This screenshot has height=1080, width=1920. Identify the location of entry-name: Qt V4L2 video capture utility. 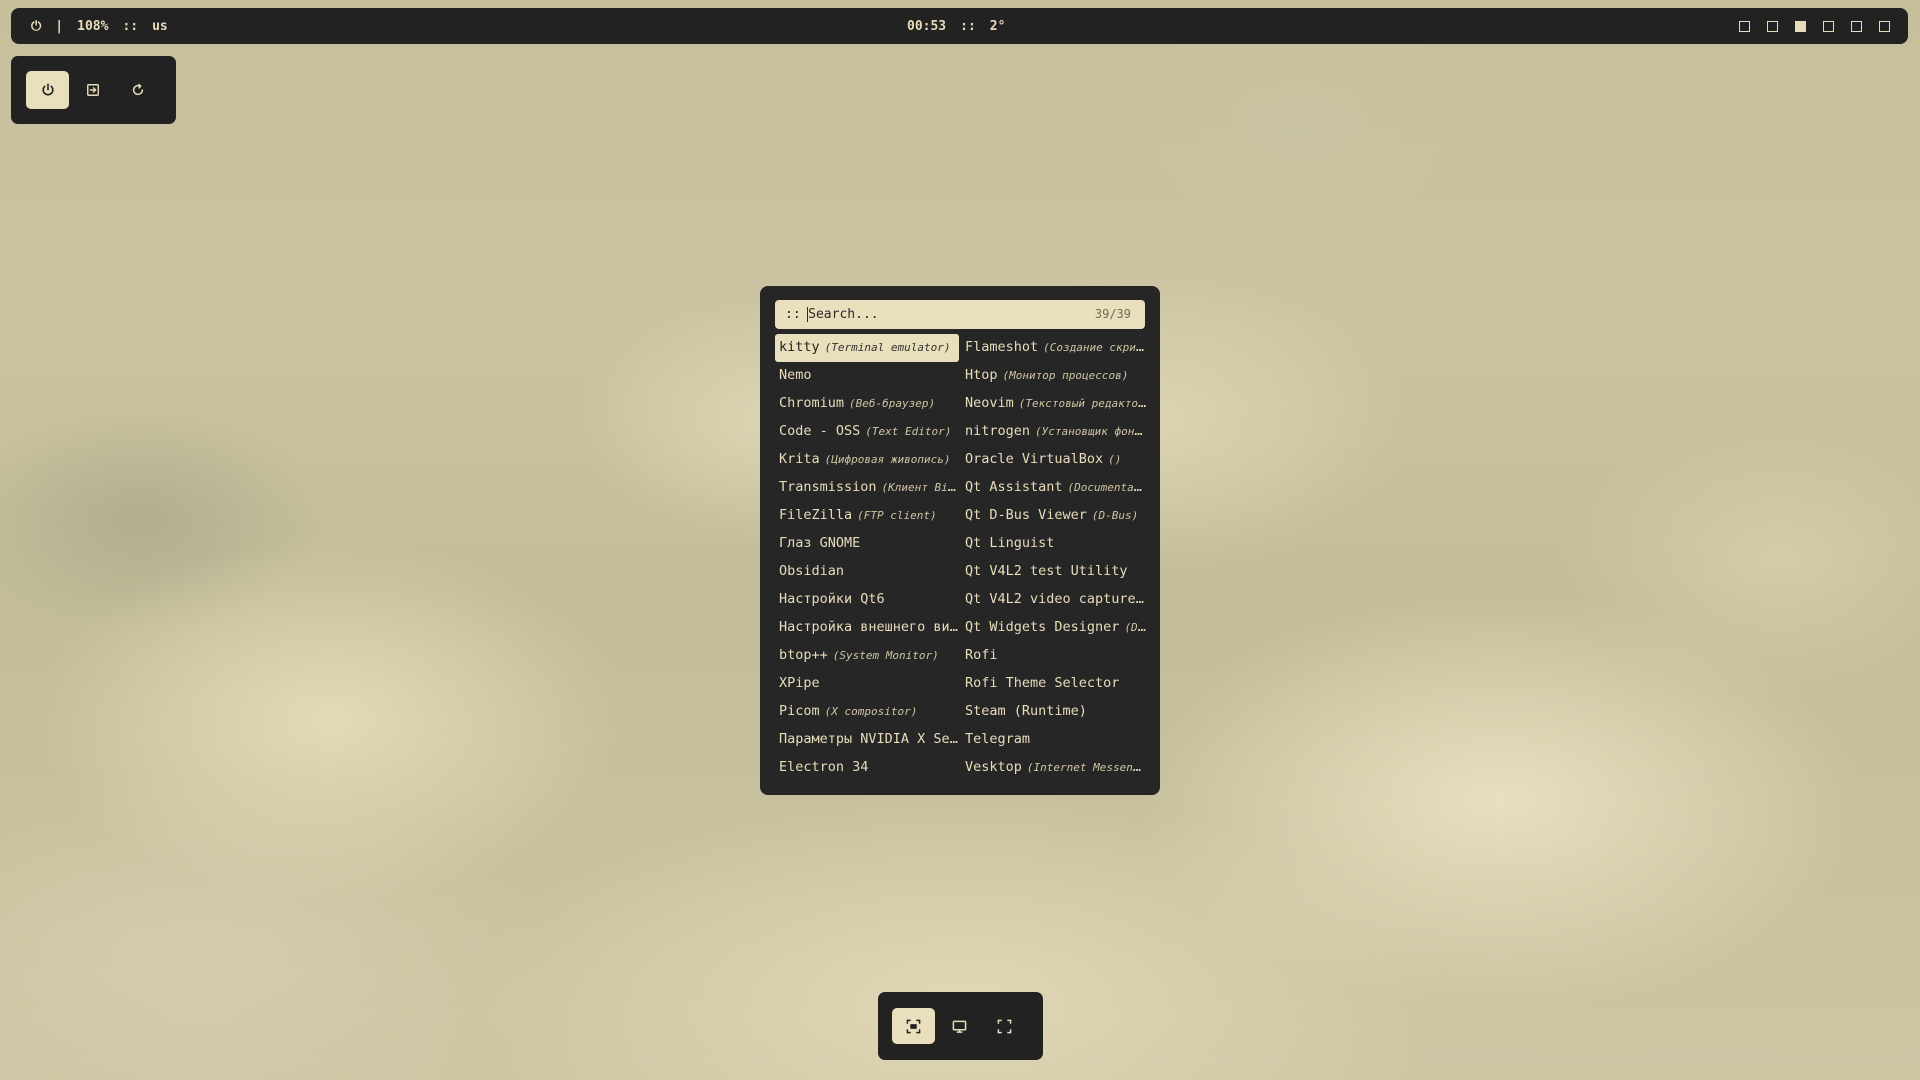
(1056, 599).